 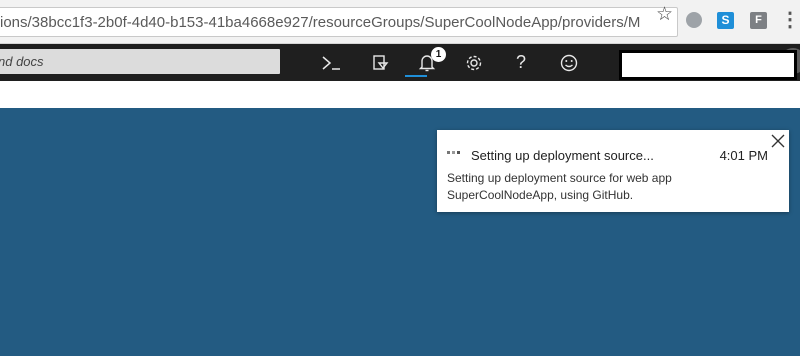 I want to click on chat-bubble-icon, so click(x=694, y=20).